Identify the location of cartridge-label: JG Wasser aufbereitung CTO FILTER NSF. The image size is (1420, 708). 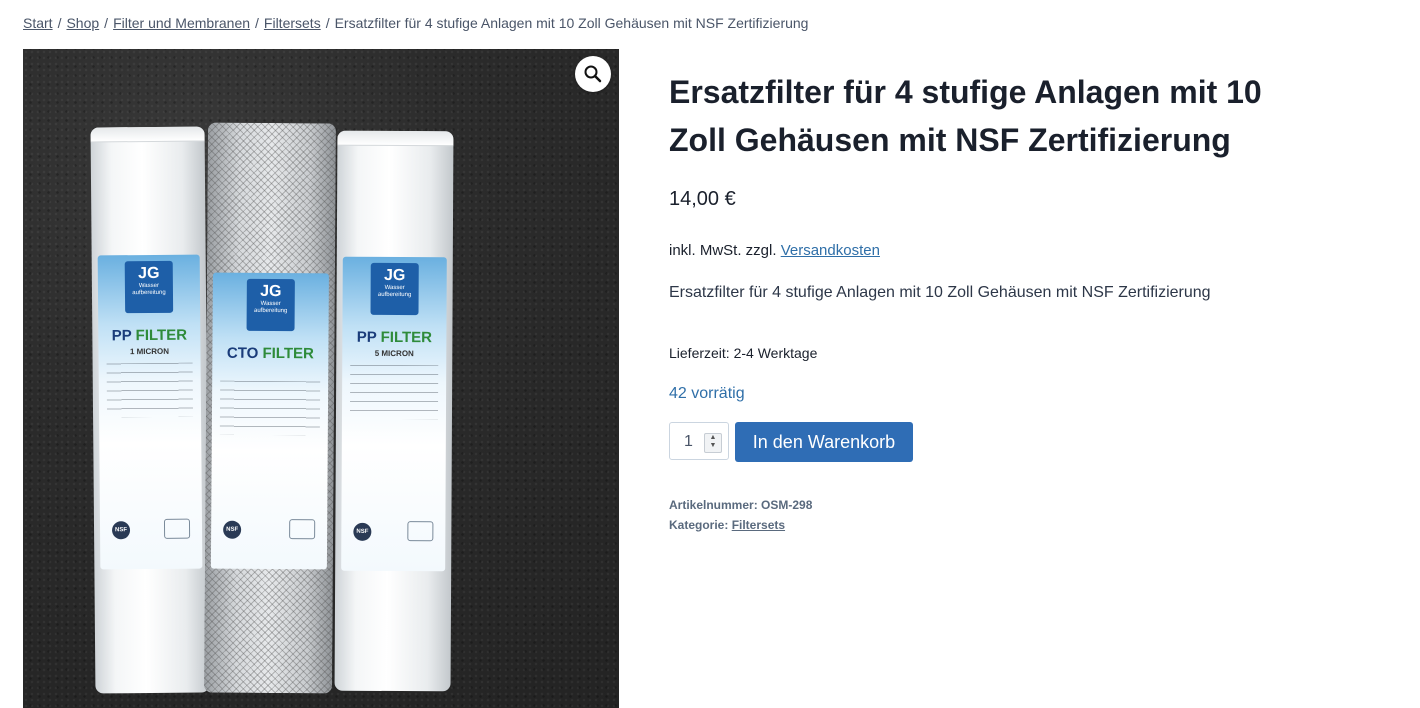
(269, 421).